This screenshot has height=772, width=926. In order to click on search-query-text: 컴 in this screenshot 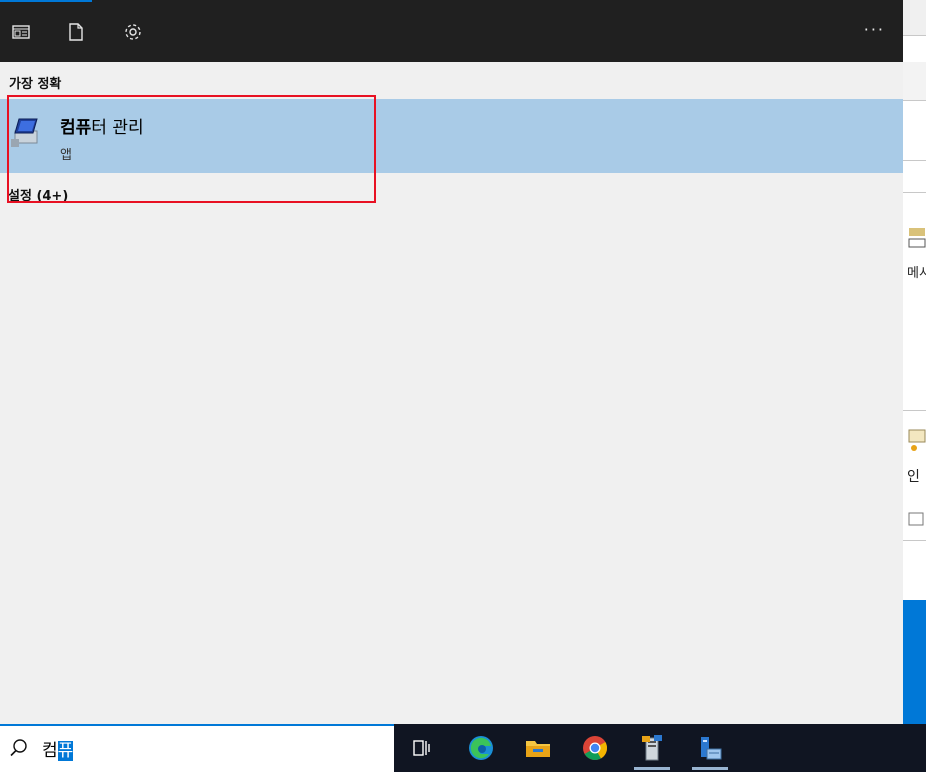, I will do `click(50, 751)`.